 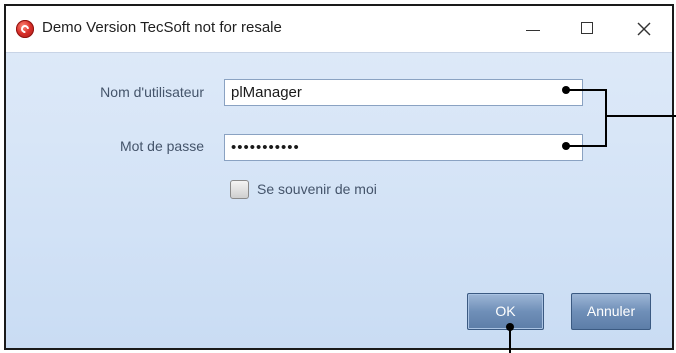 What do you see at coordinates (239, 189) in the screenshot?
I see `remember-me-checkbox` at bounding box center [239, 189].